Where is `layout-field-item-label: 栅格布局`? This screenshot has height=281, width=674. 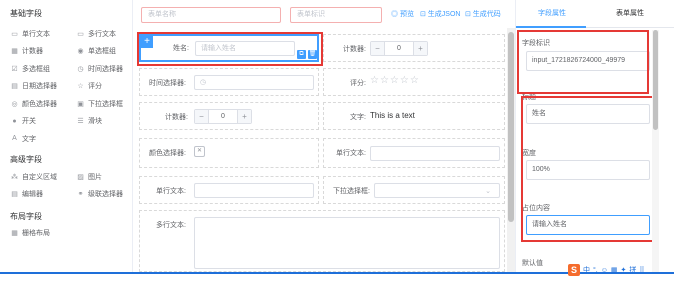
layout-field-item-label: 栅格布局 is located at coordinates (36, 233).